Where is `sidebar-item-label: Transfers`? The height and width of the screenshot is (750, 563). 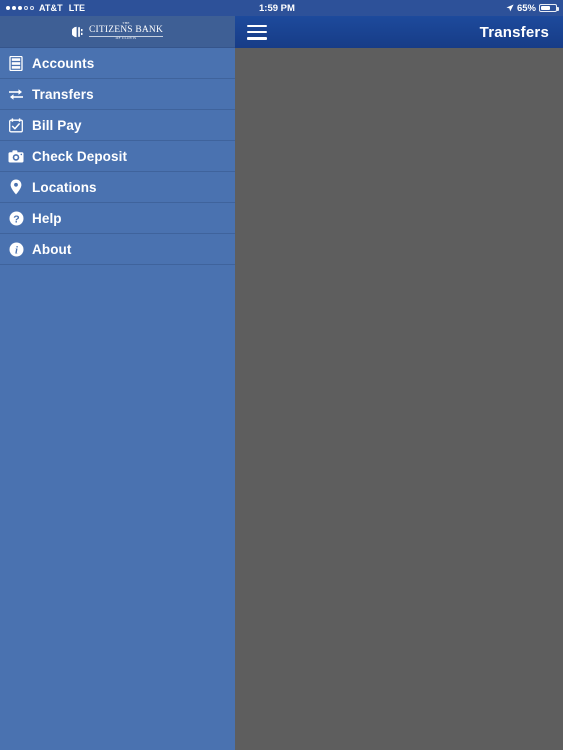
sidebar-item-label: Transfers is located at coordinates (63, 94).